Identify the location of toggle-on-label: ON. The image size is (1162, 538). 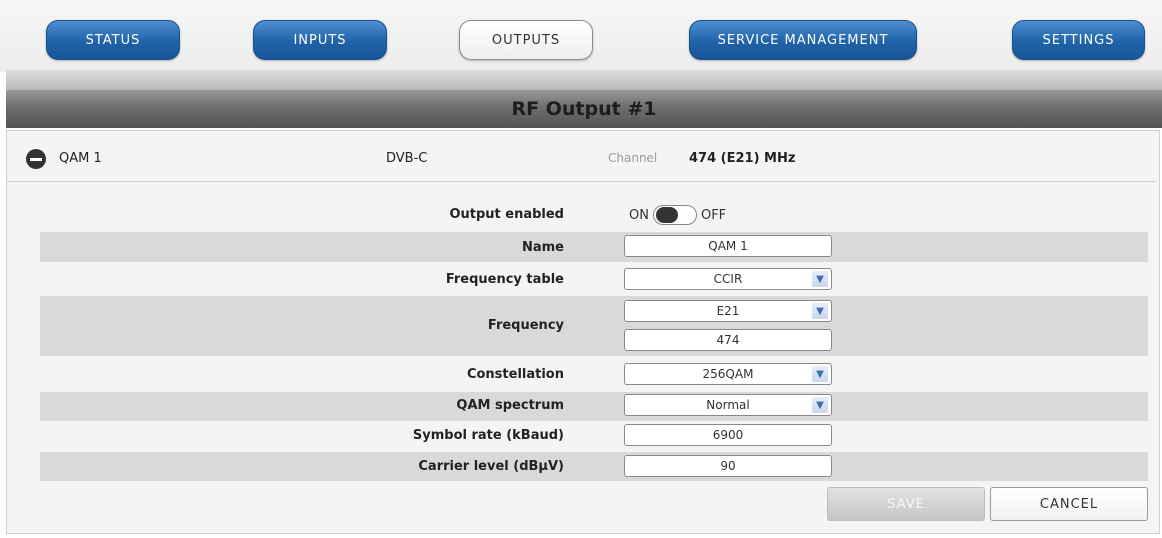
(639, 215).